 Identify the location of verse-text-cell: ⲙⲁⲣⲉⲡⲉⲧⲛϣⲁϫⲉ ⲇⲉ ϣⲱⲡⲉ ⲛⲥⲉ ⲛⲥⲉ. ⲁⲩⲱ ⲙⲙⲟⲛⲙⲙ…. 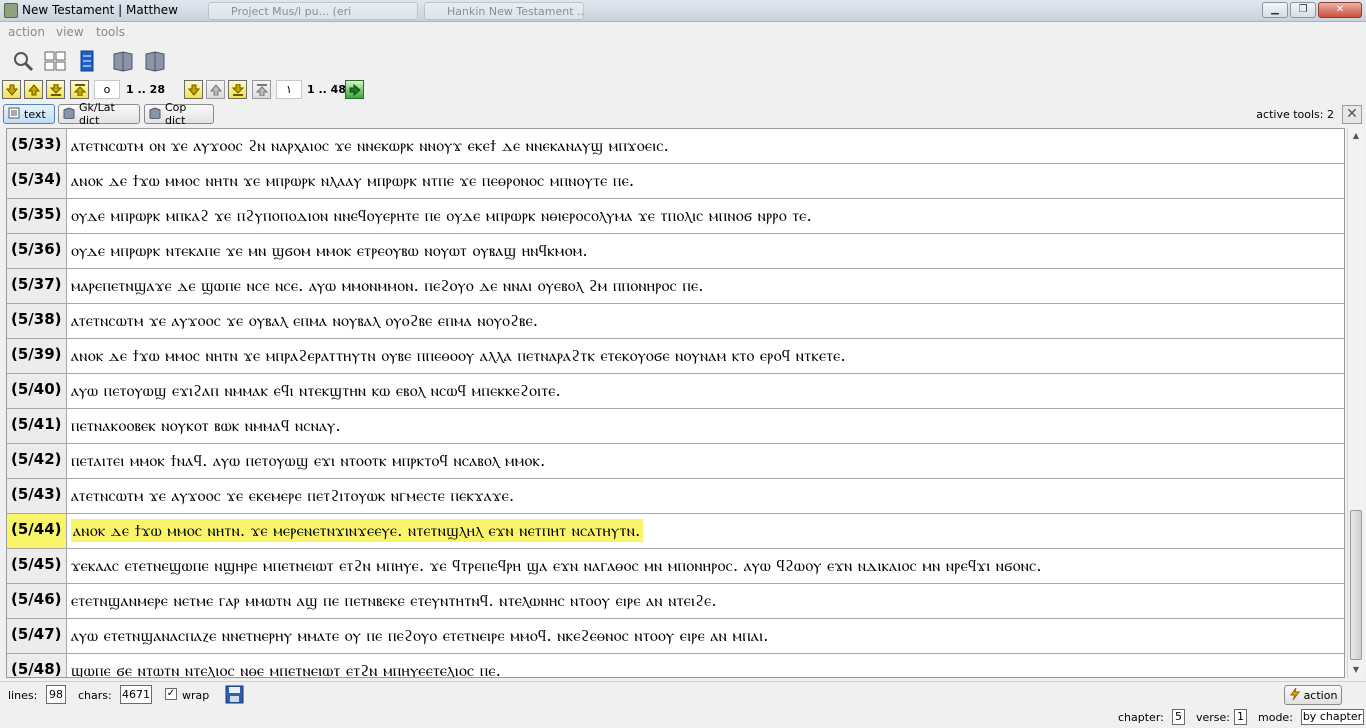
(705, 286).